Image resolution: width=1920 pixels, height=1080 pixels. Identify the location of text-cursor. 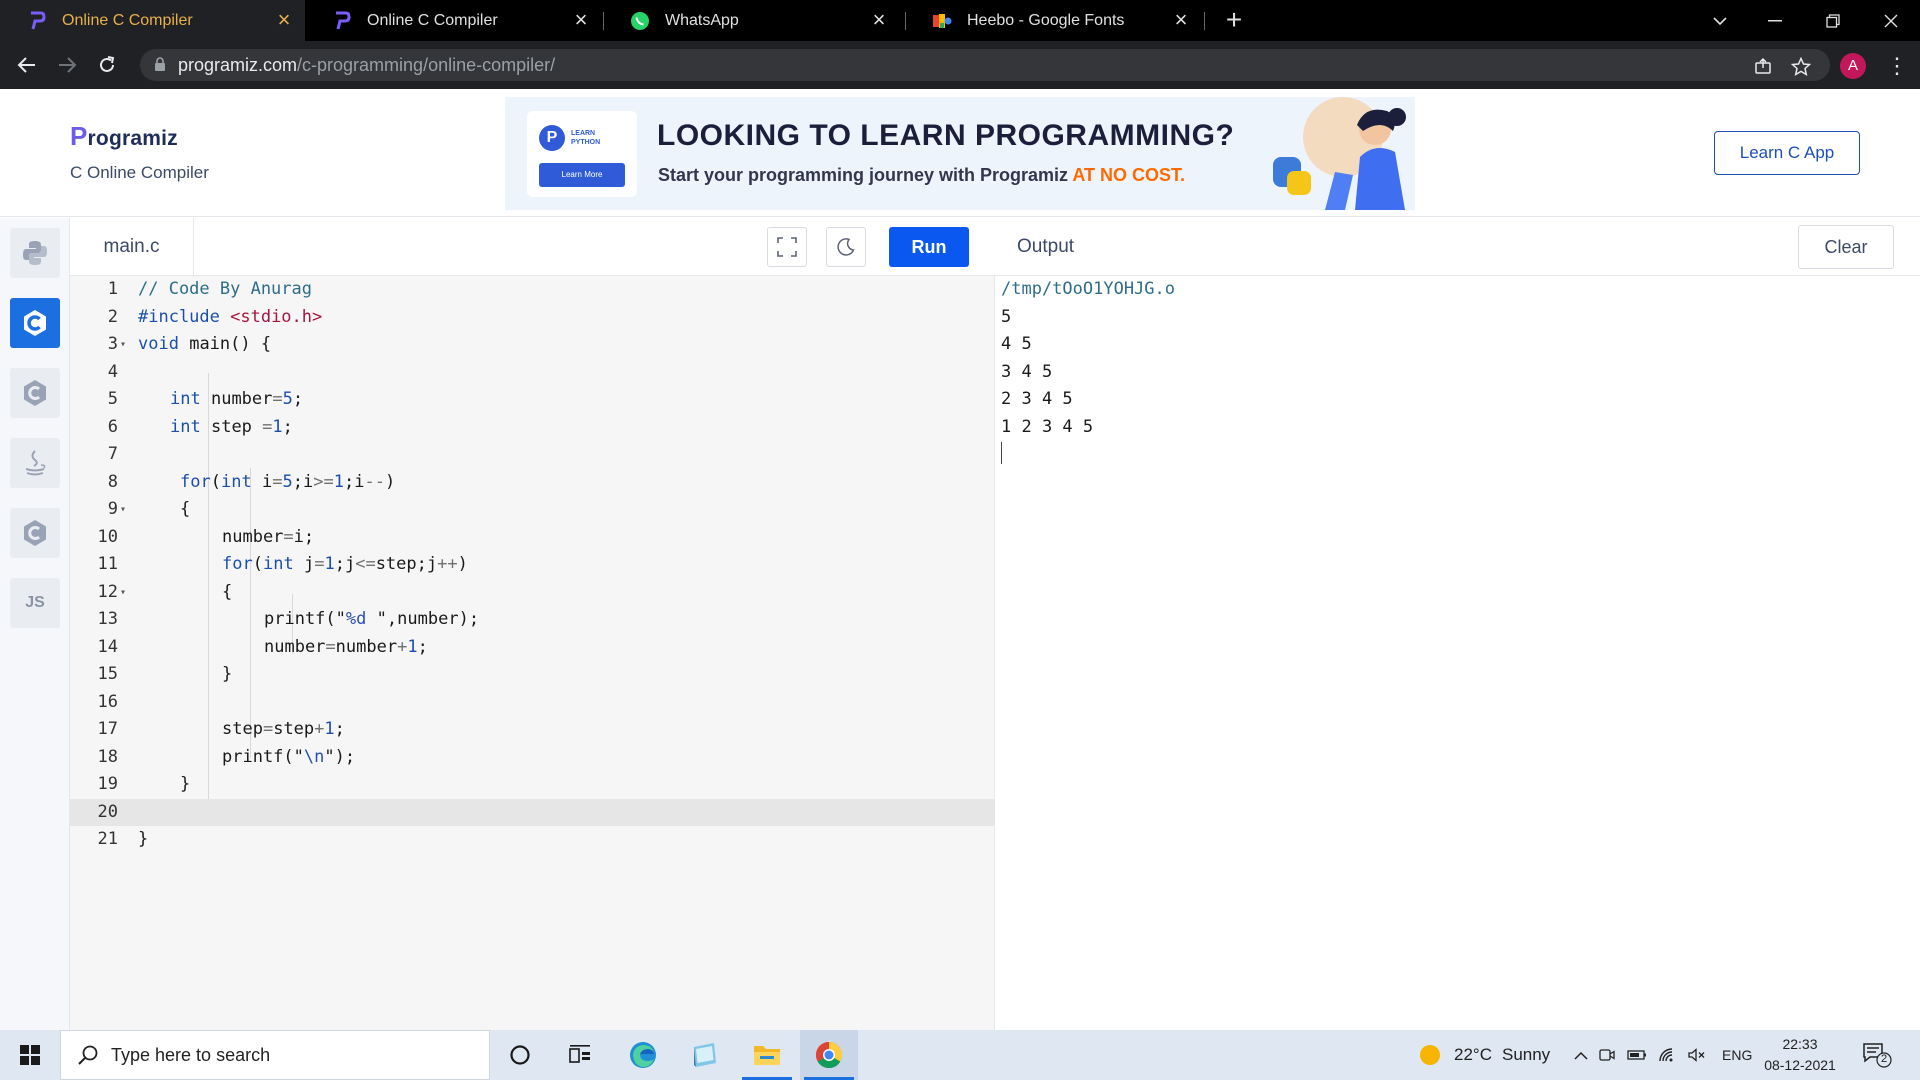
(1001, 453).